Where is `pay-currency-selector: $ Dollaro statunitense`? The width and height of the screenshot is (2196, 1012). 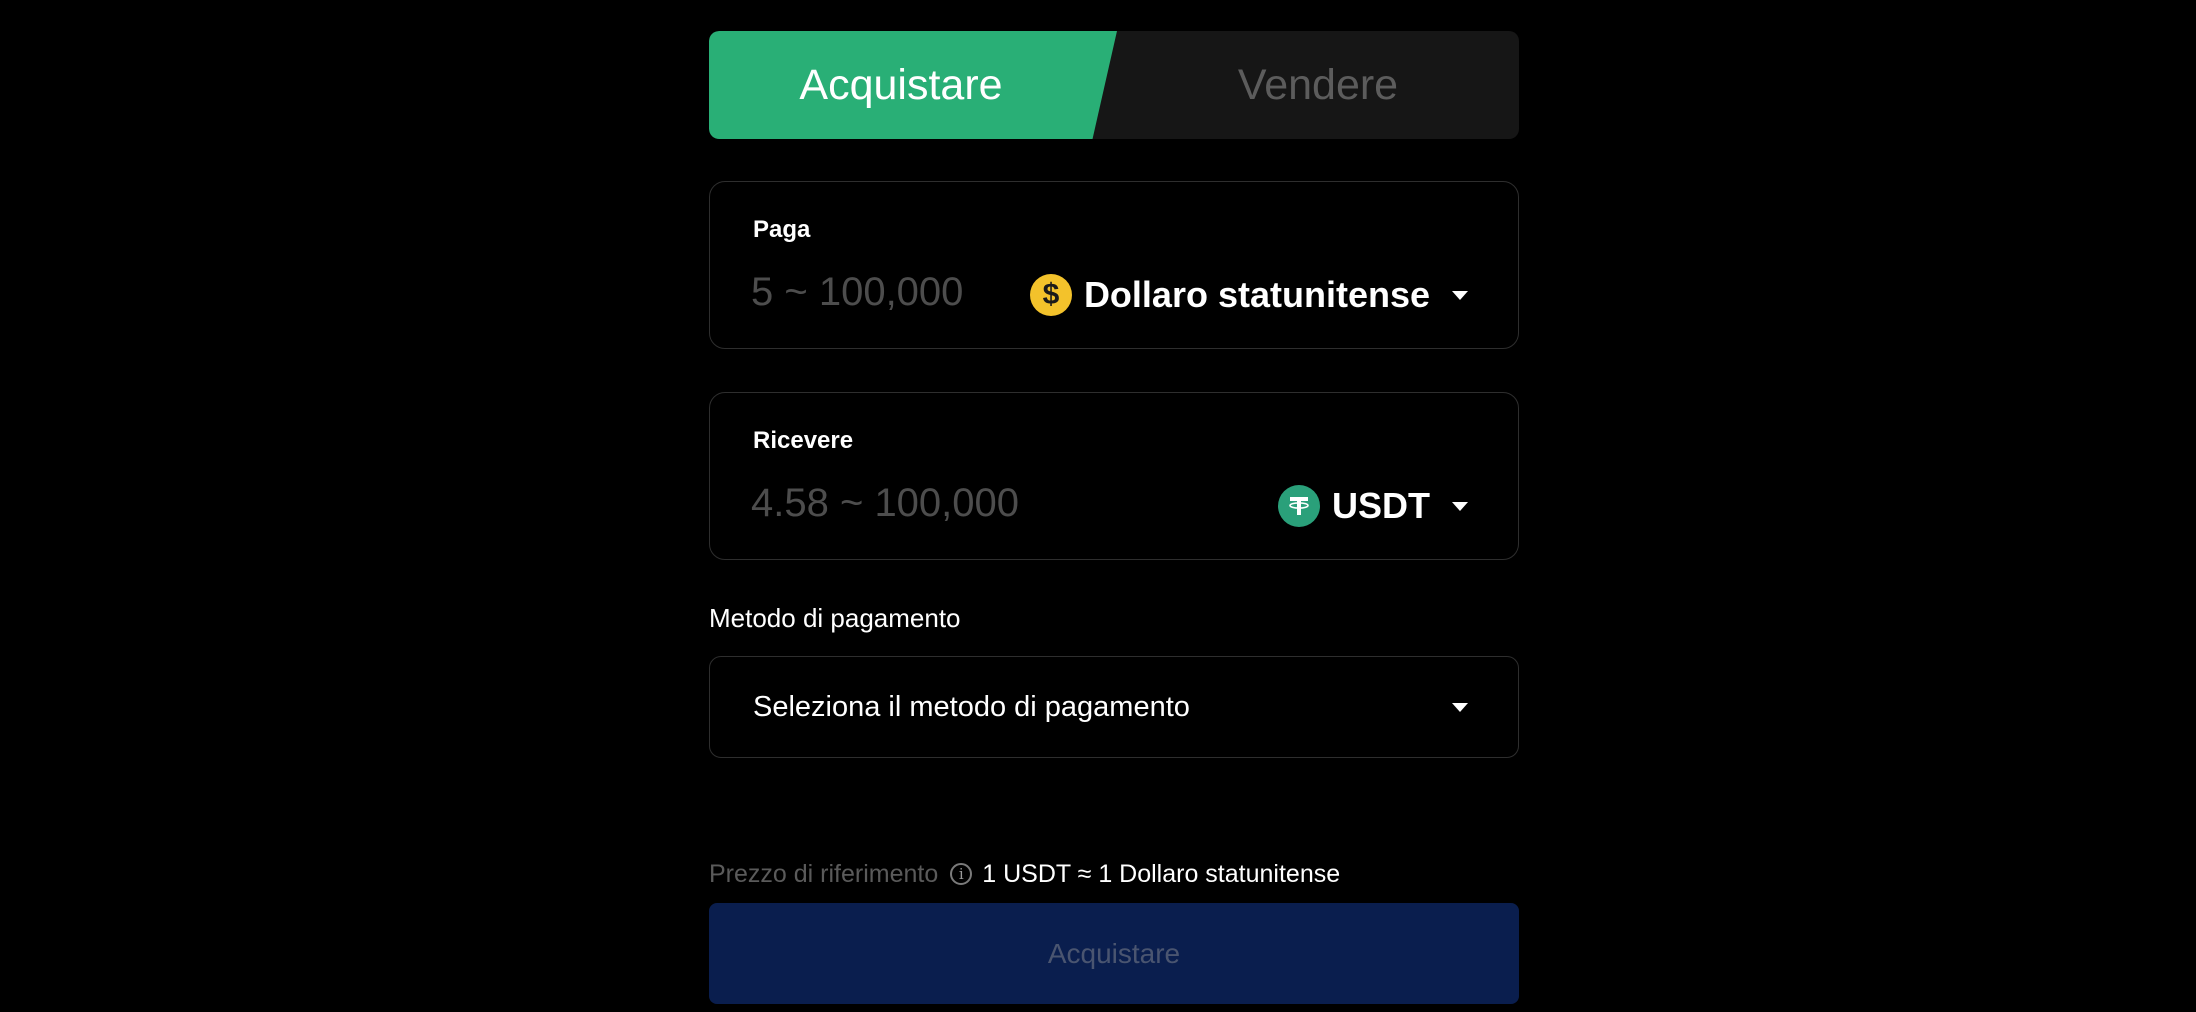 pay-currency-selector: $ Dollaro statunitense is located at coordinates (1248, 295).